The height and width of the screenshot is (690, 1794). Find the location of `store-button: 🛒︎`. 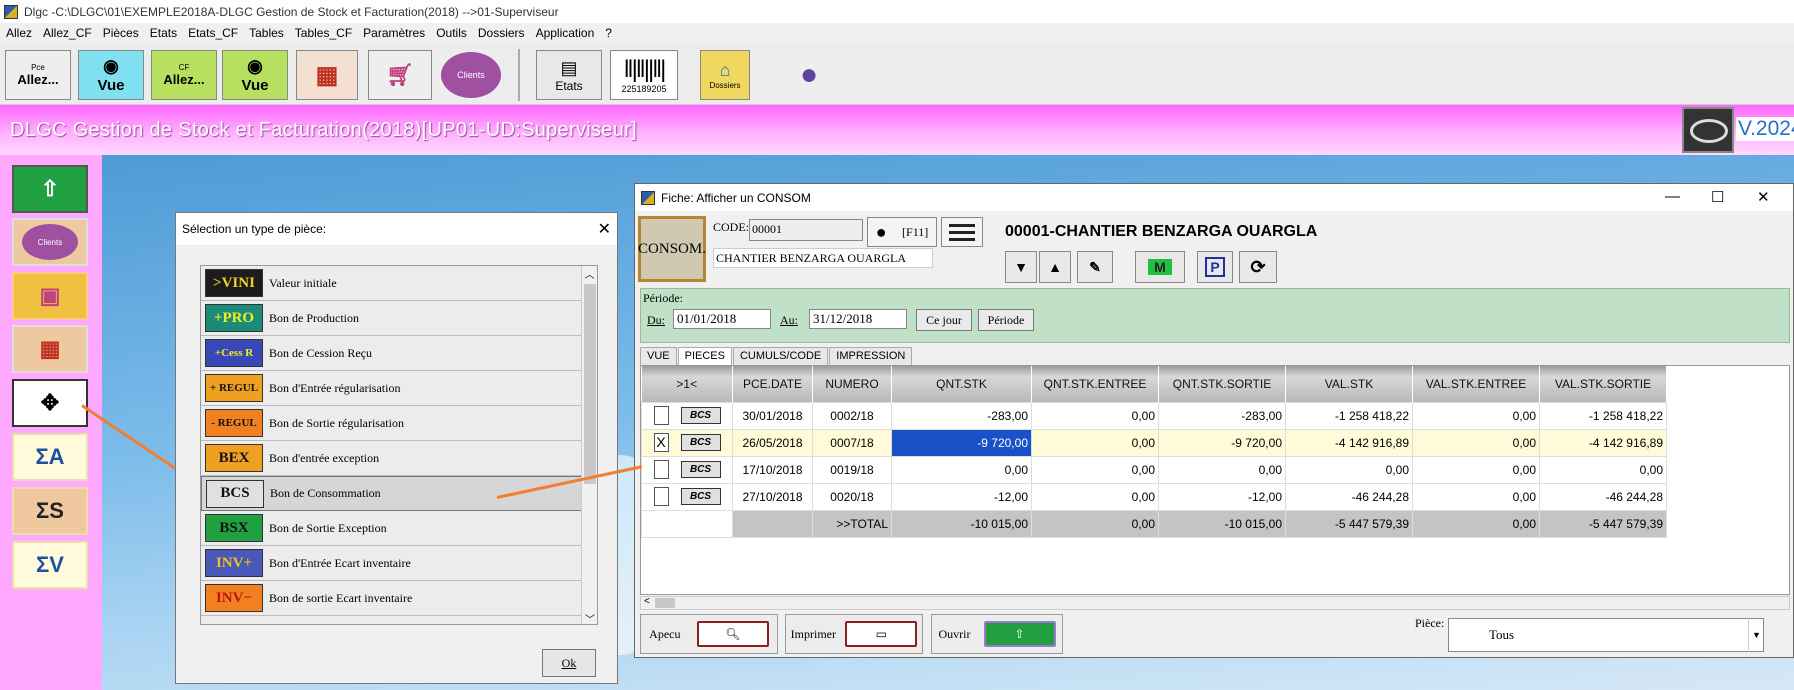

store-button: 🛒︎ is located at coordinates (400, 75).